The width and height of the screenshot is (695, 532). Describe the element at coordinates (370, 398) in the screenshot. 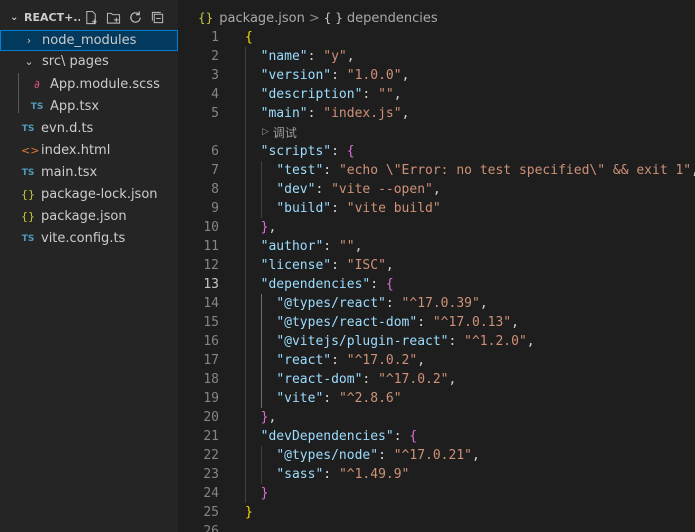

I see `code-token: "^2.8.6"` at that location.